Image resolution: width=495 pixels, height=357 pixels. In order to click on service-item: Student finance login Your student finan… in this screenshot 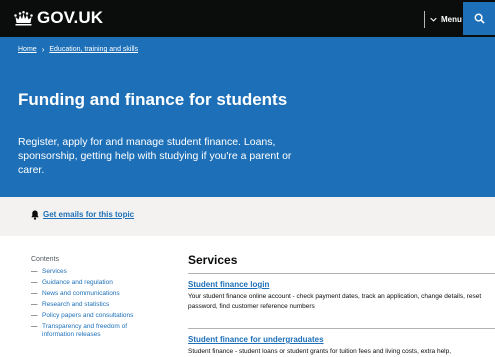, I will do `click(341, 296)`.